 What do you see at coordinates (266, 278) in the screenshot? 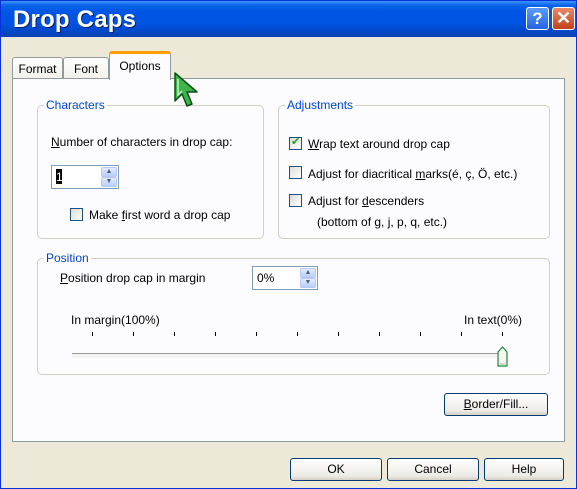
I see `position-margin-value: 0%` at bounding box center [266, 278].